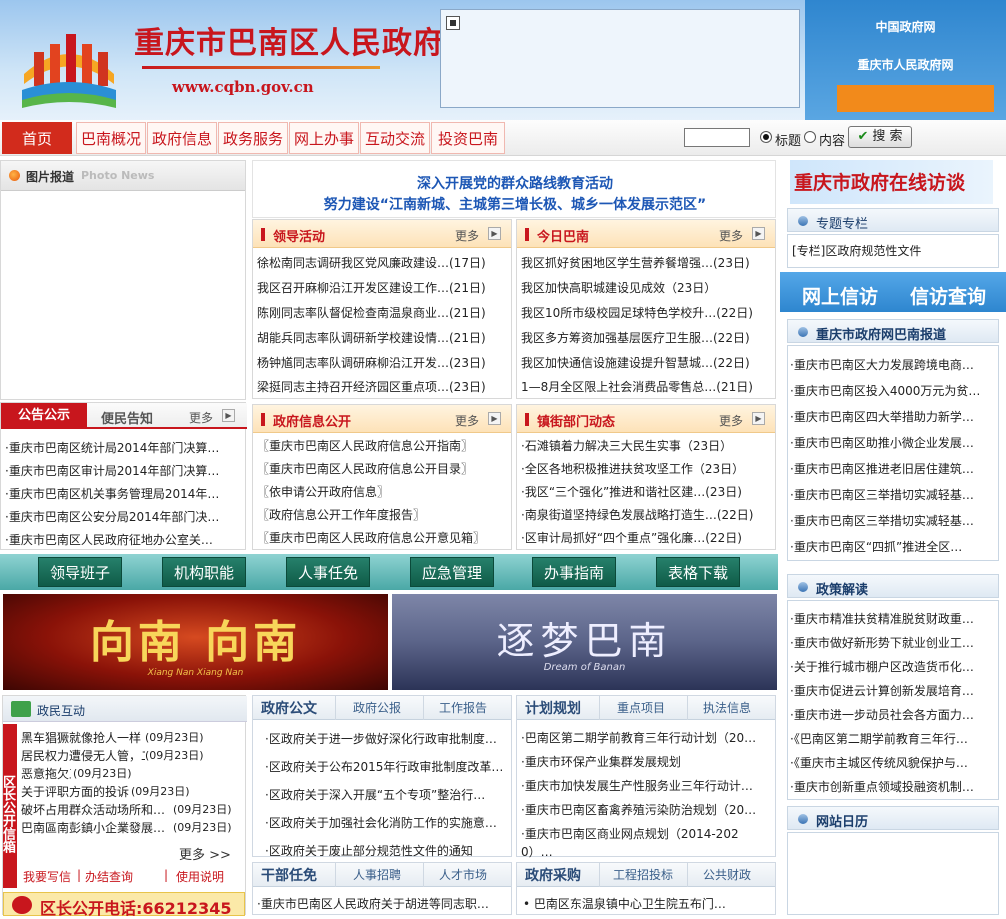 Image resolution: width=1006 pixels, height=919 pixels. I want to click on list-item: ·区政府关于废止部分规范性文件的通知, so click(391, 850).